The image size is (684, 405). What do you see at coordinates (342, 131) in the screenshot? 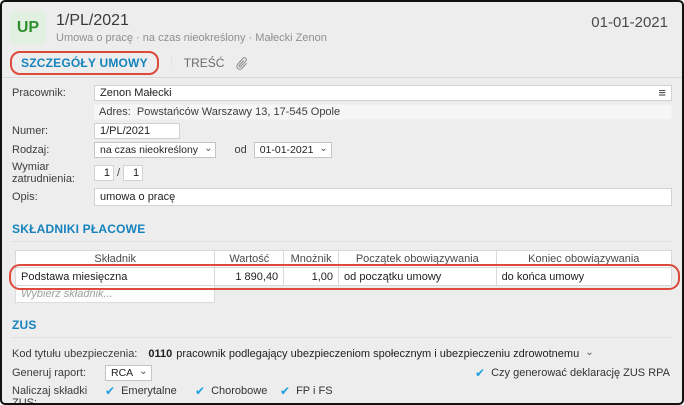
I see `number-row: Numer: 1/PL/2021` at bounding box center [342, 131].